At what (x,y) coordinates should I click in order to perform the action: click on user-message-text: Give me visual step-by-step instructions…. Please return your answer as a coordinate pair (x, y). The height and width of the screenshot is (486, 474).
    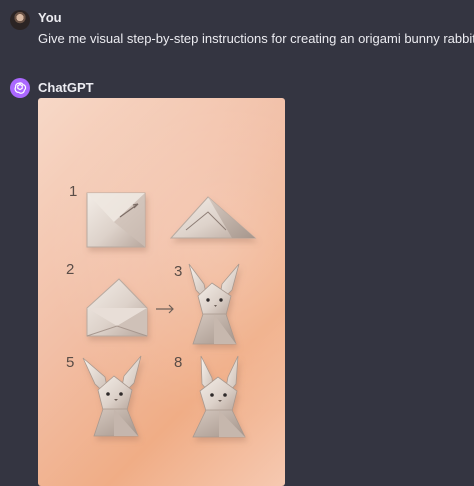
    Looking at the image, I should click on (256, 38).